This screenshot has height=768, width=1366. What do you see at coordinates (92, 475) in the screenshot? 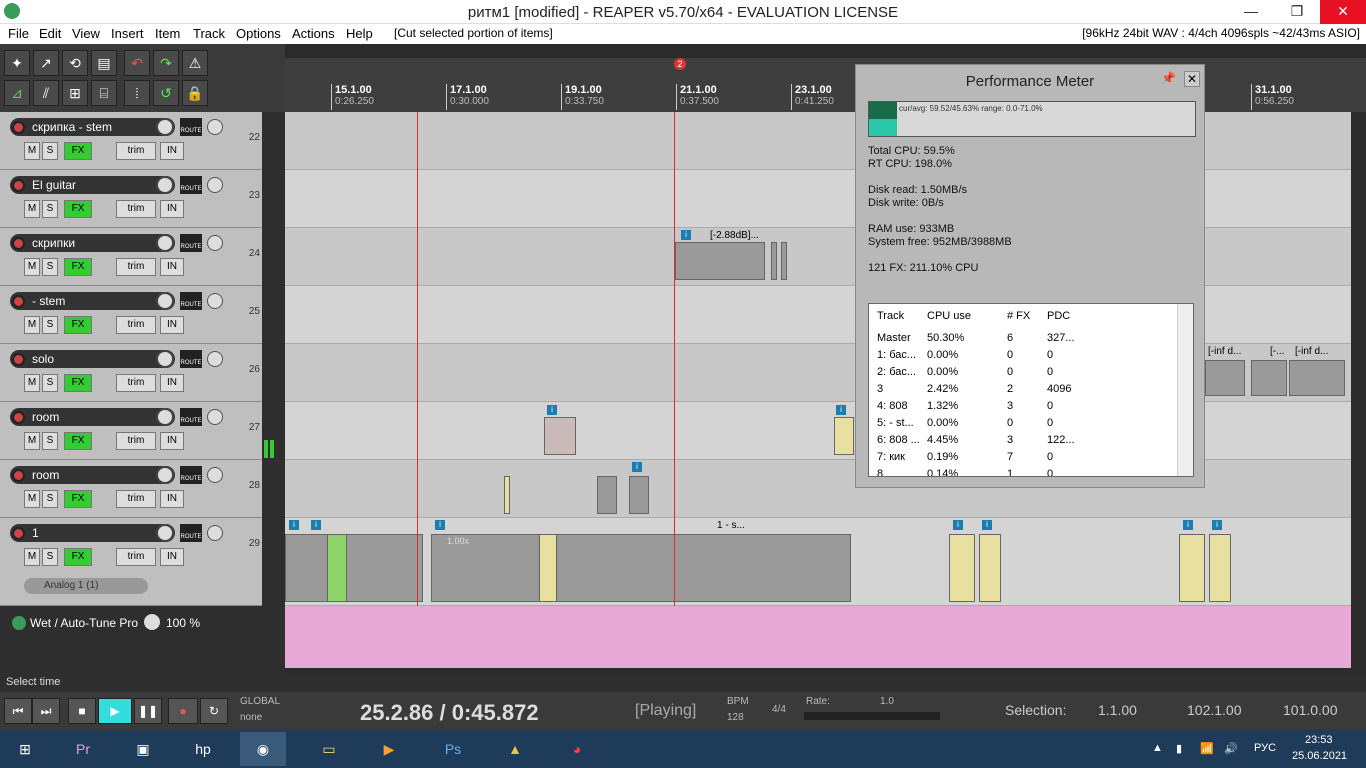
I see `track-name: room` at bounding box center [92, 475].